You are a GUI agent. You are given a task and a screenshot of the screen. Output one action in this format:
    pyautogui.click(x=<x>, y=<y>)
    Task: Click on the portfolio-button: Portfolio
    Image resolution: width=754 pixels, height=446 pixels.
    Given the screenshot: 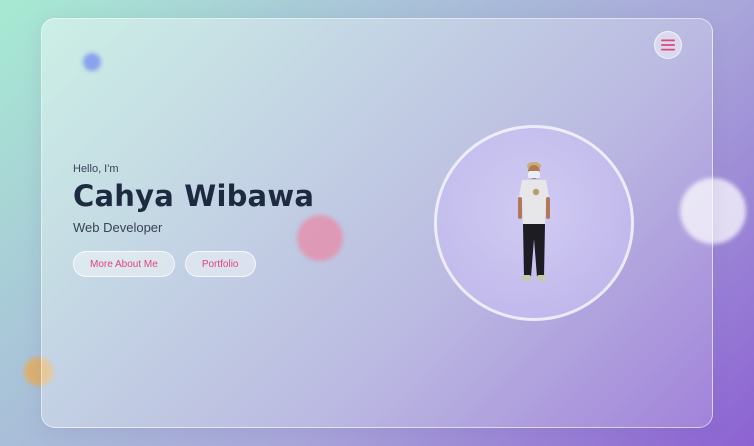 What is the action you would take?
    pyautogui.click(x=220, y=264)
    